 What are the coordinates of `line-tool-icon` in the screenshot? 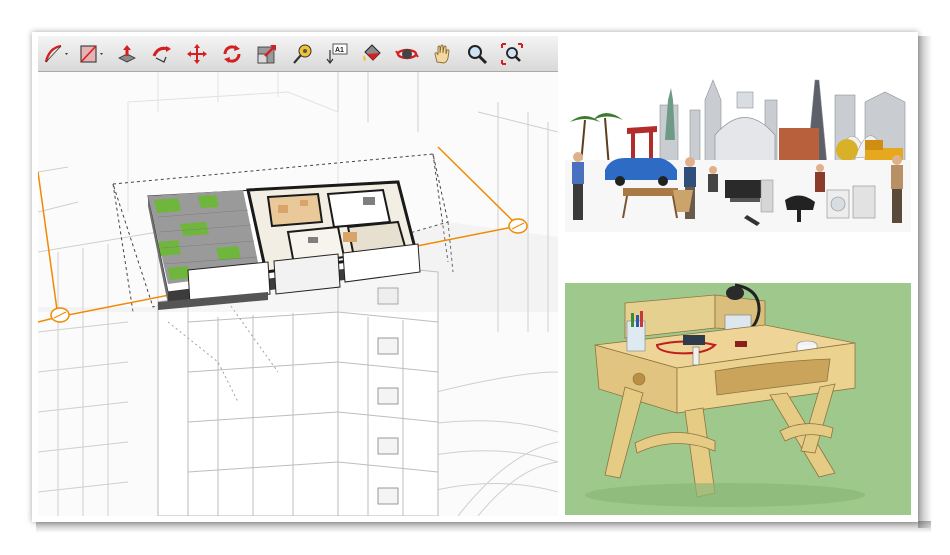 It's located at (56, 53).